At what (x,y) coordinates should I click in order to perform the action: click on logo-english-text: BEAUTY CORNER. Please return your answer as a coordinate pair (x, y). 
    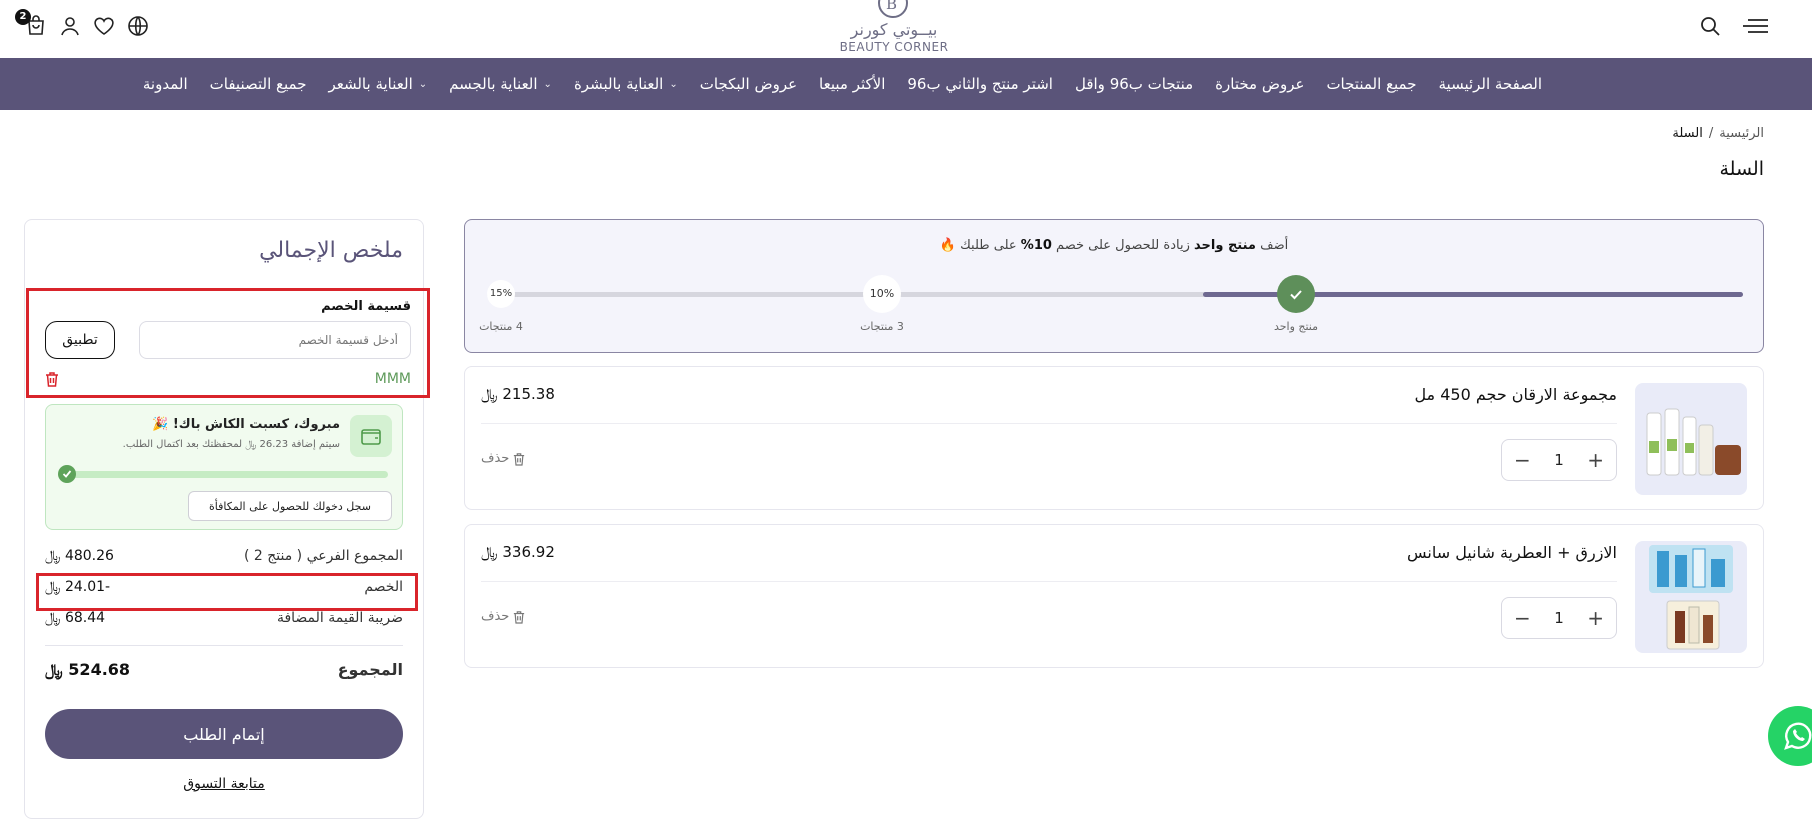
    Looking at the image, I should click on (894, 47).